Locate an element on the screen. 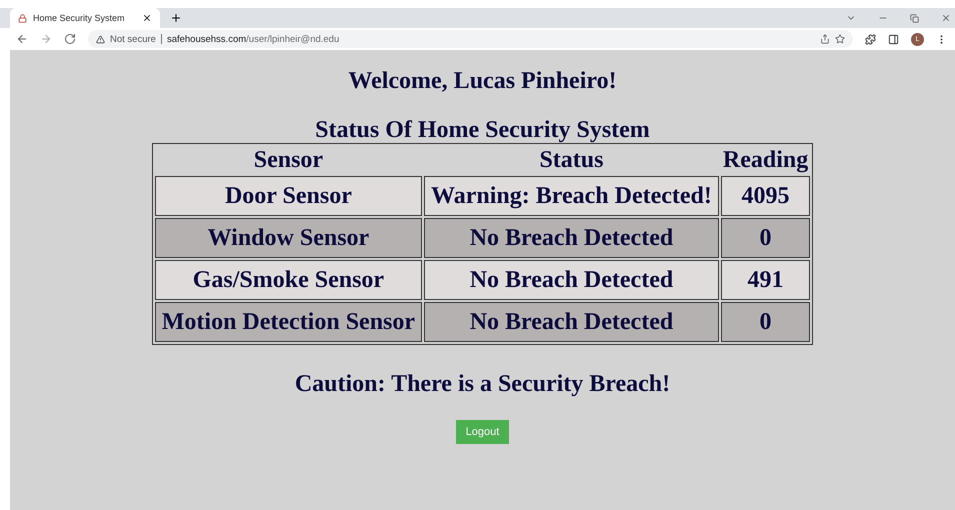 The image size is (955, 510). table-cell: Window Sensor is located at coordinates (288, 238).